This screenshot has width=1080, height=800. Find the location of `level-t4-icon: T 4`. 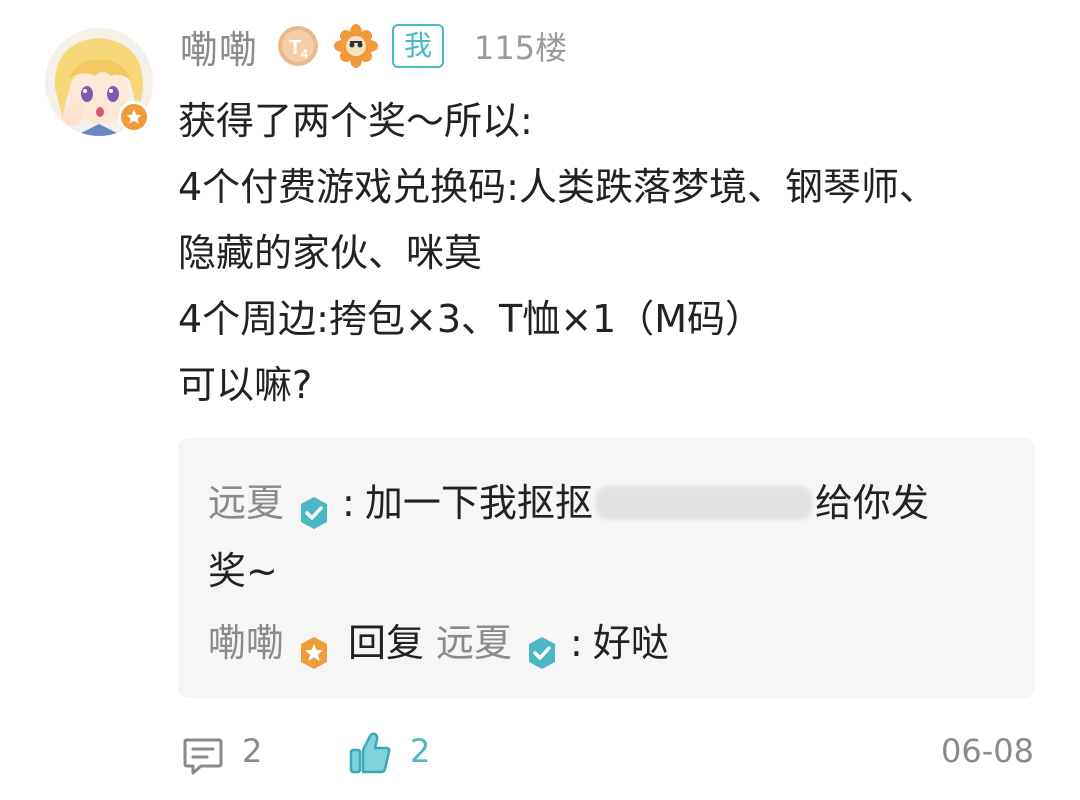

level-t4-icon: T 4 is located at coordinates (298, 46).